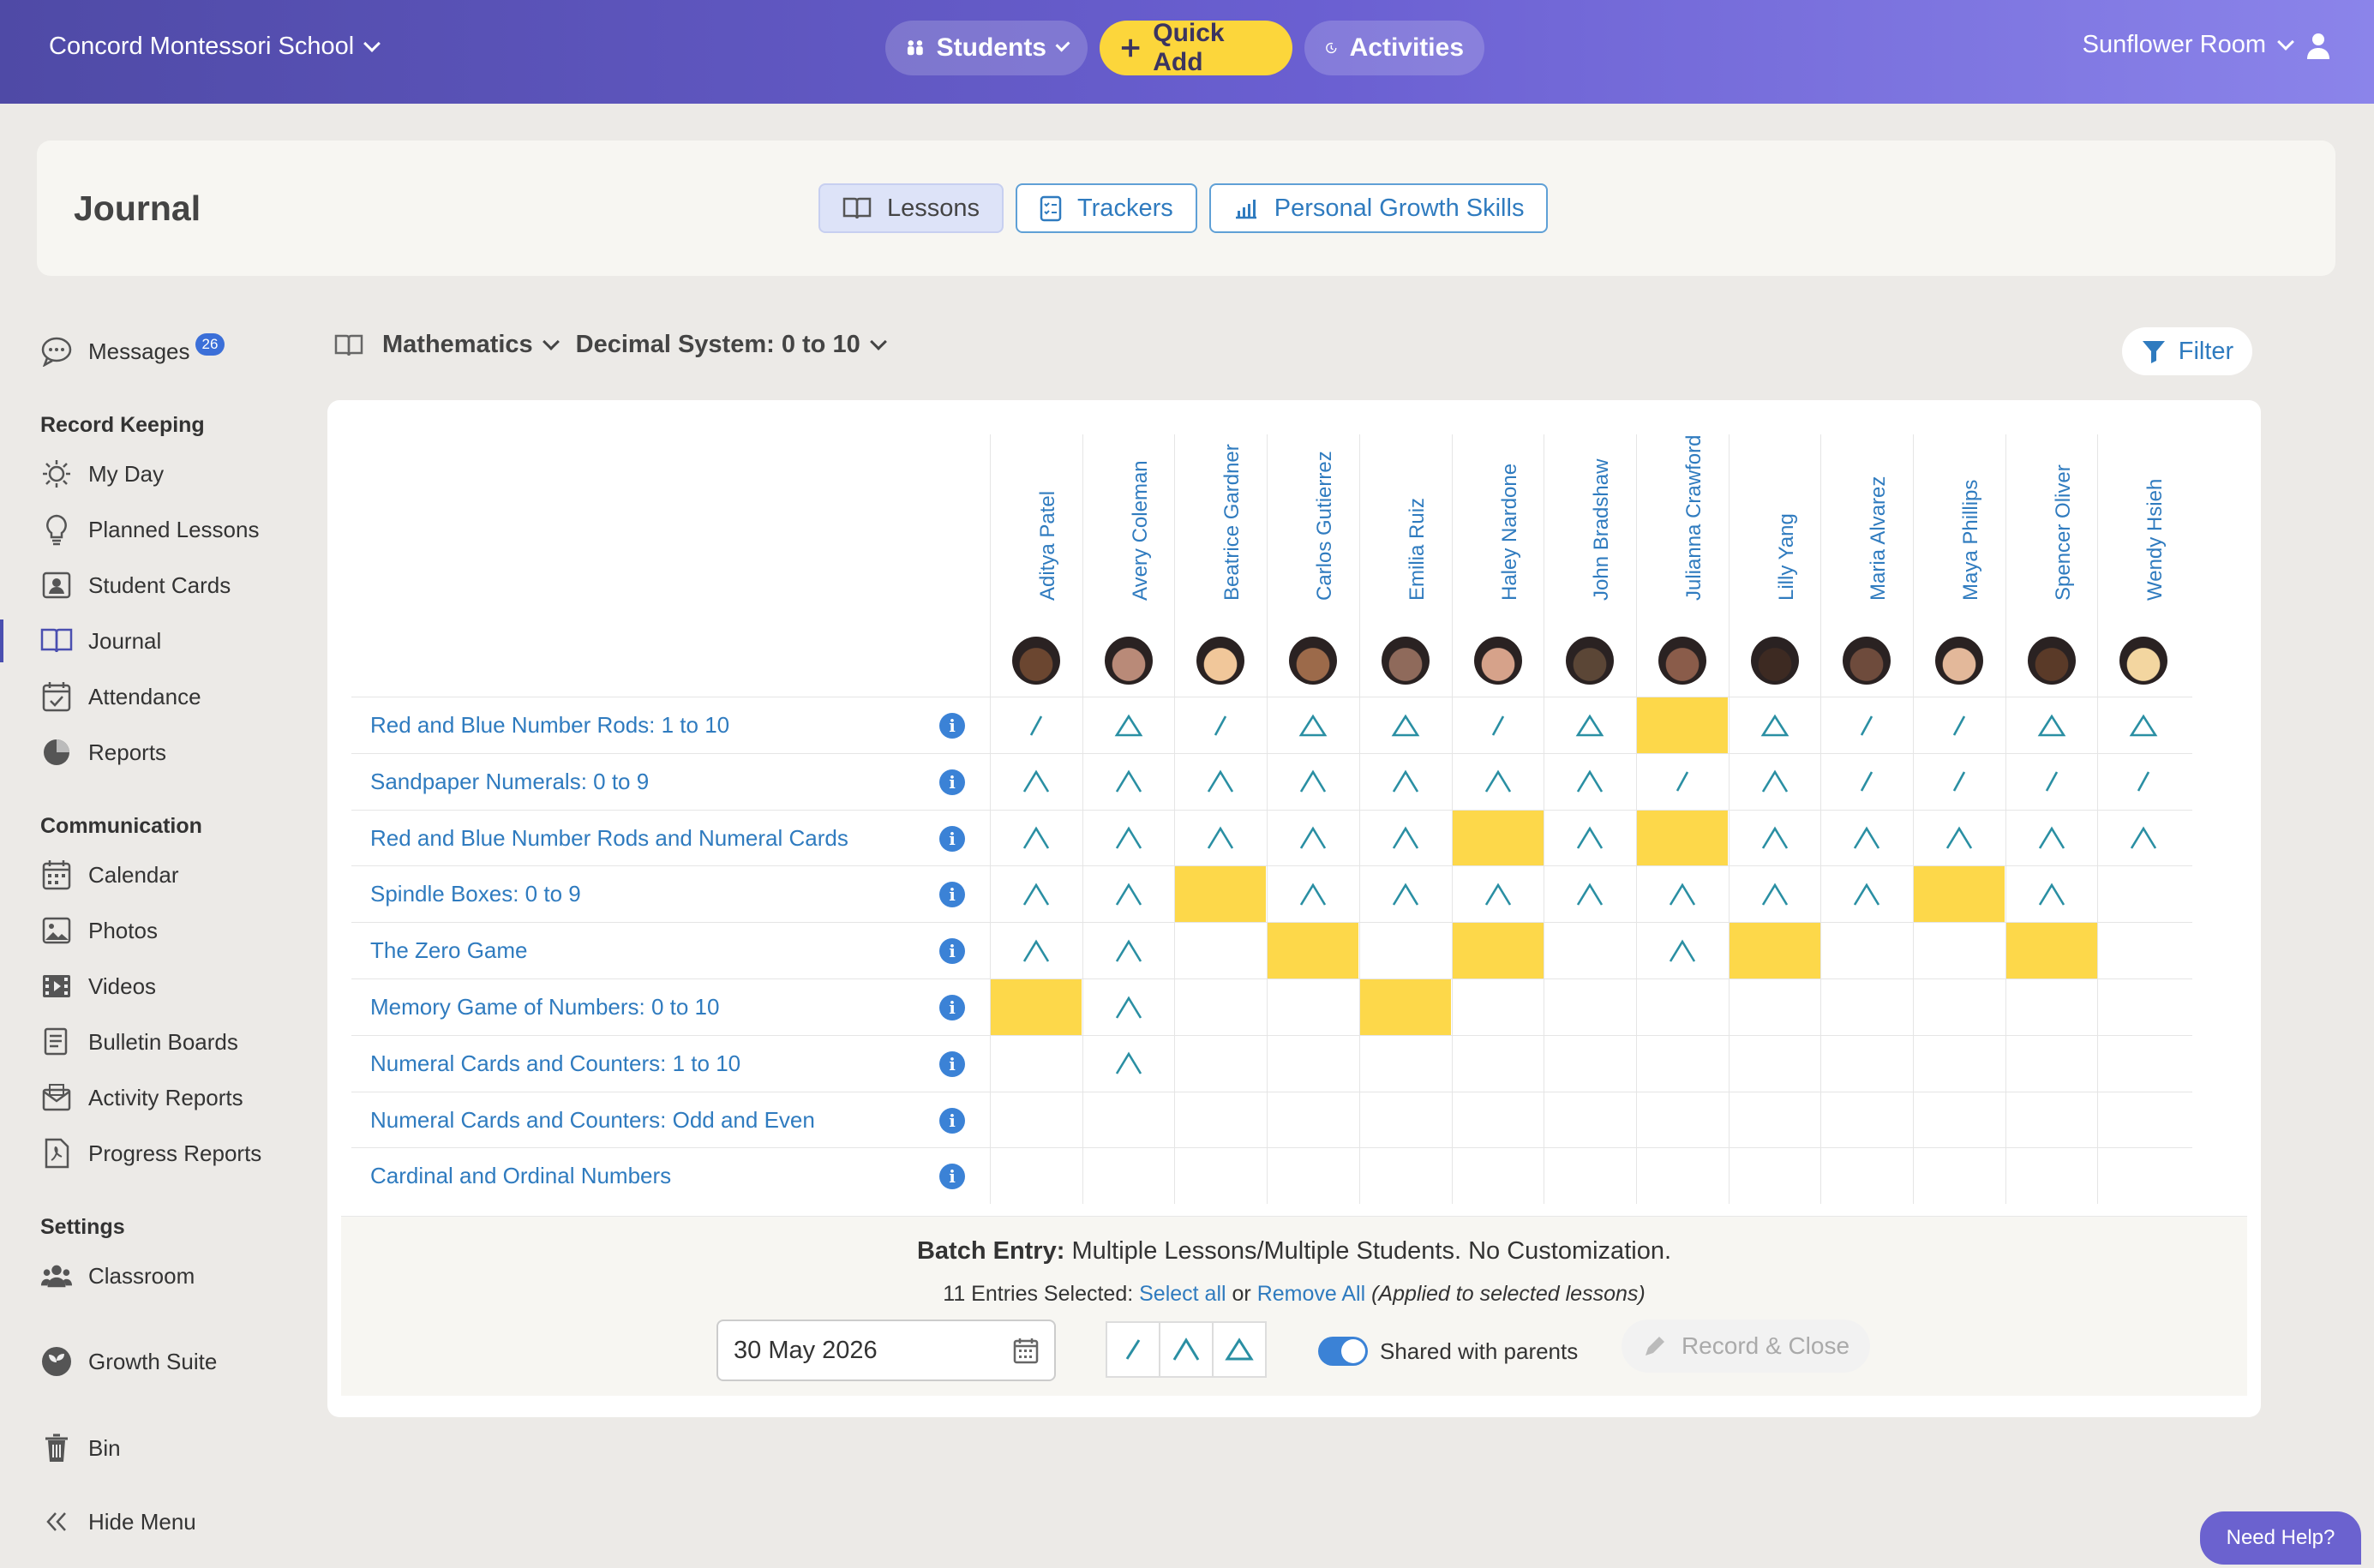  What do you see at coordinates (1602, 530) in the screenshot?
I see `student-name: John Bradshaw` at bounding box center [1602, 530].